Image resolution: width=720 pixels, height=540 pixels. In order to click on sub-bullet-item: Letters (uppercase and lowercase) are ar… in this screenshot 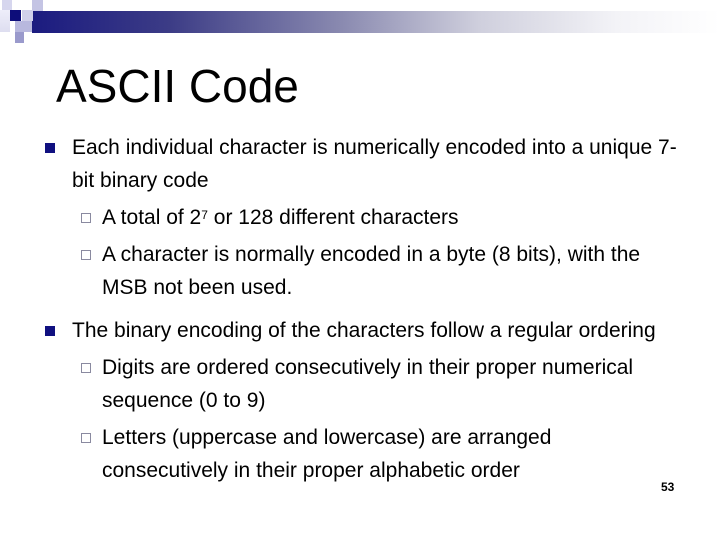, I will do `click(360, 454)`.